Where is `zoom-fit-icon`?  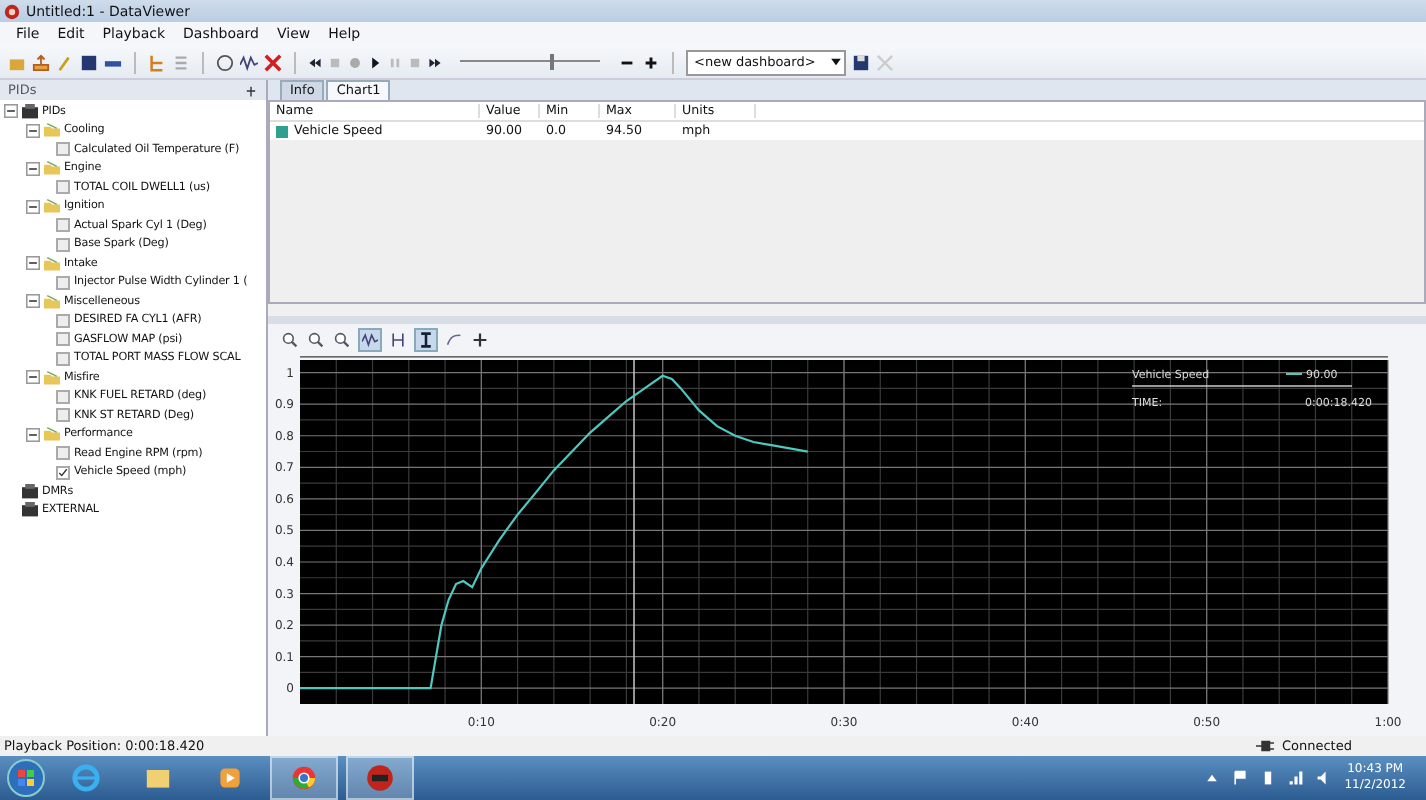 zoom-fit-icon is located at coordinates (342, 340).